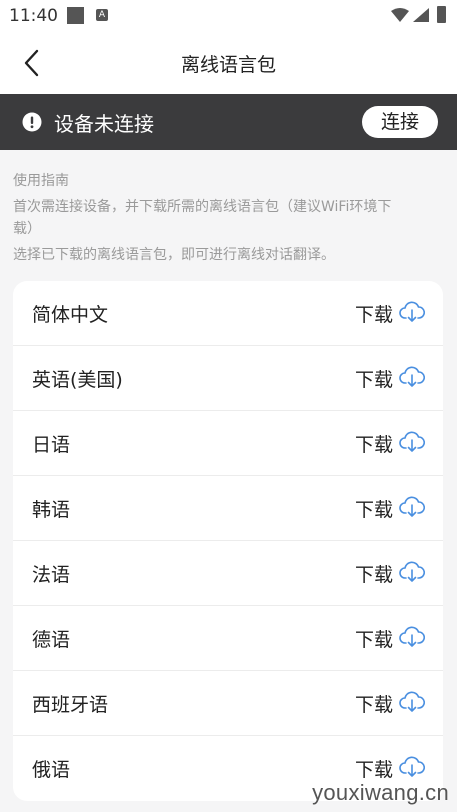 The image size is (457, 812). What do you see at coordinates (27, 229) in the screenshot?
I see `guide-text-1-cont: 载）` at bounding box center [27, 229].